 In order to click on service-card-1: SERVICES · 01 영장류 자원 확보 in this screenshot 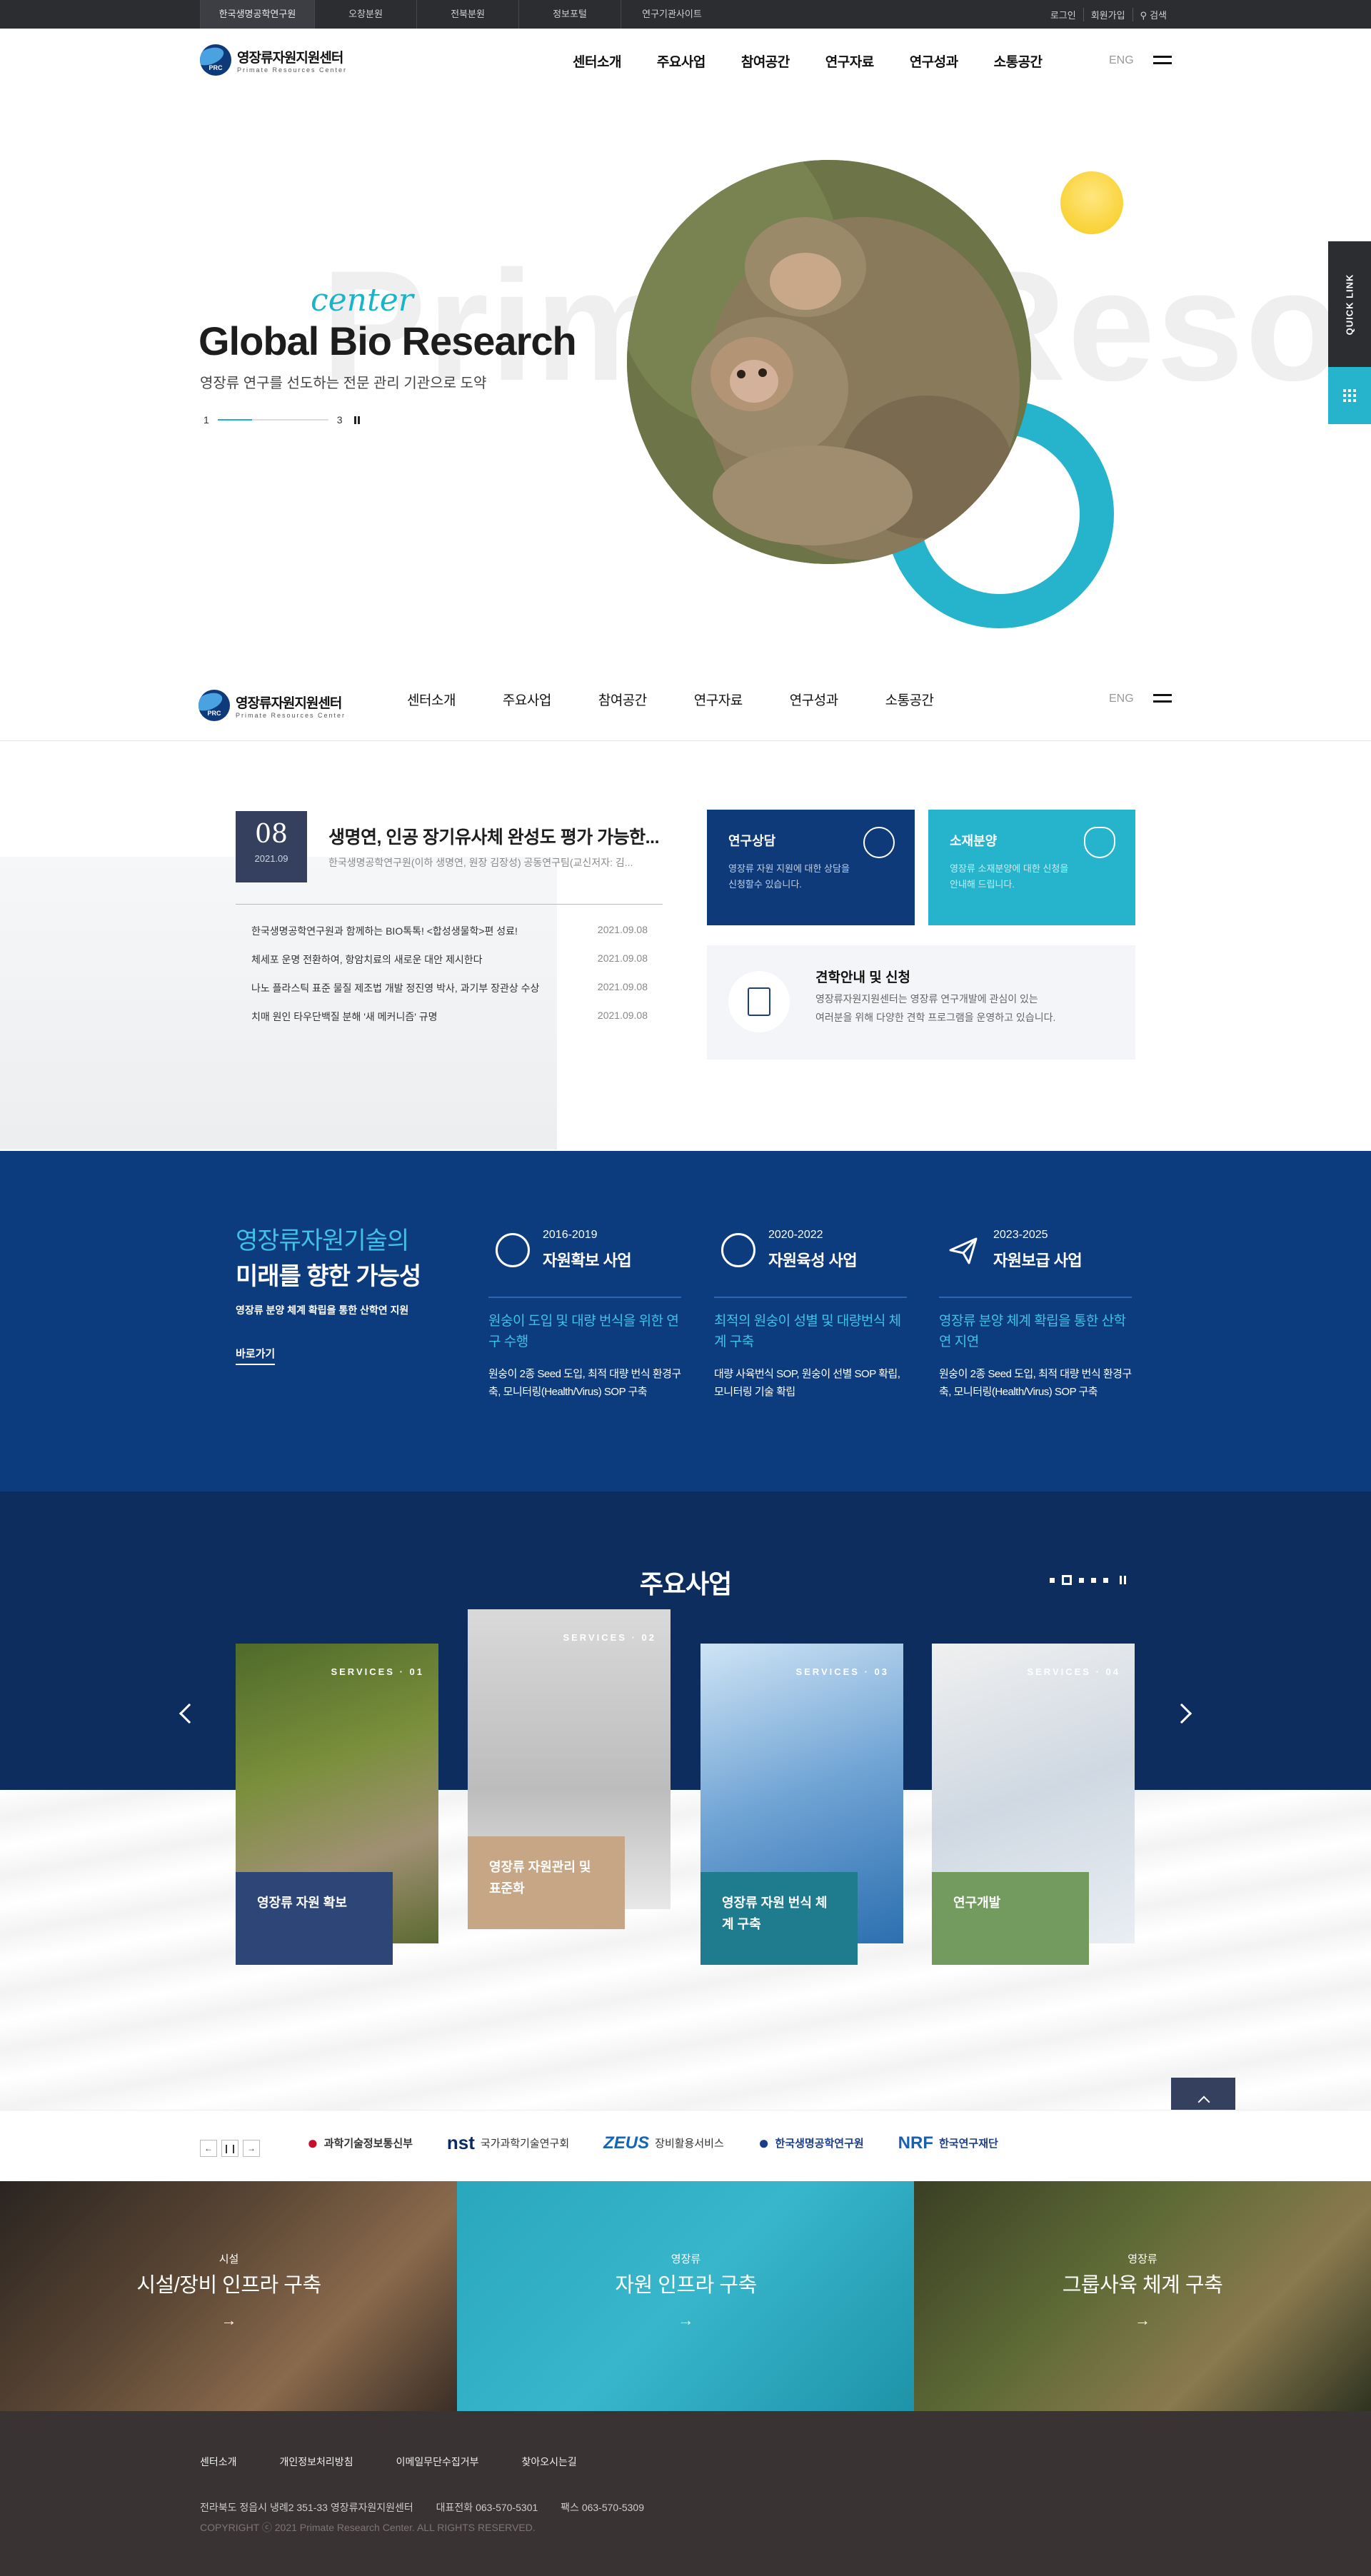, I will do `click(337, 1805)`.